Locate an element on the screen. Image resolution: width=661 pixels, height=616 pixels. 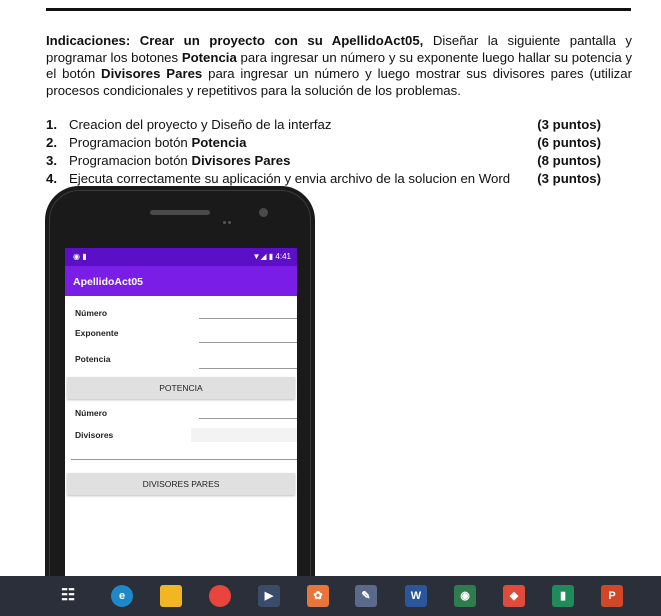
top-rule is located at coordinates (338, 9).